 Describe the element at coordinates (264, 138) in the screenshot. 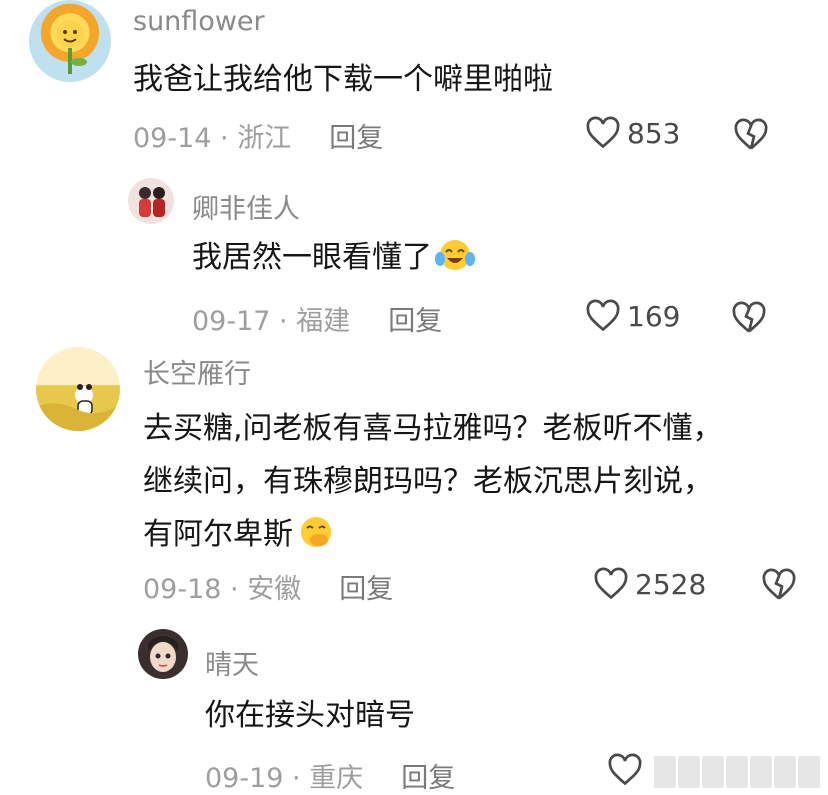

I see `comment-location: 浙江` at that location.